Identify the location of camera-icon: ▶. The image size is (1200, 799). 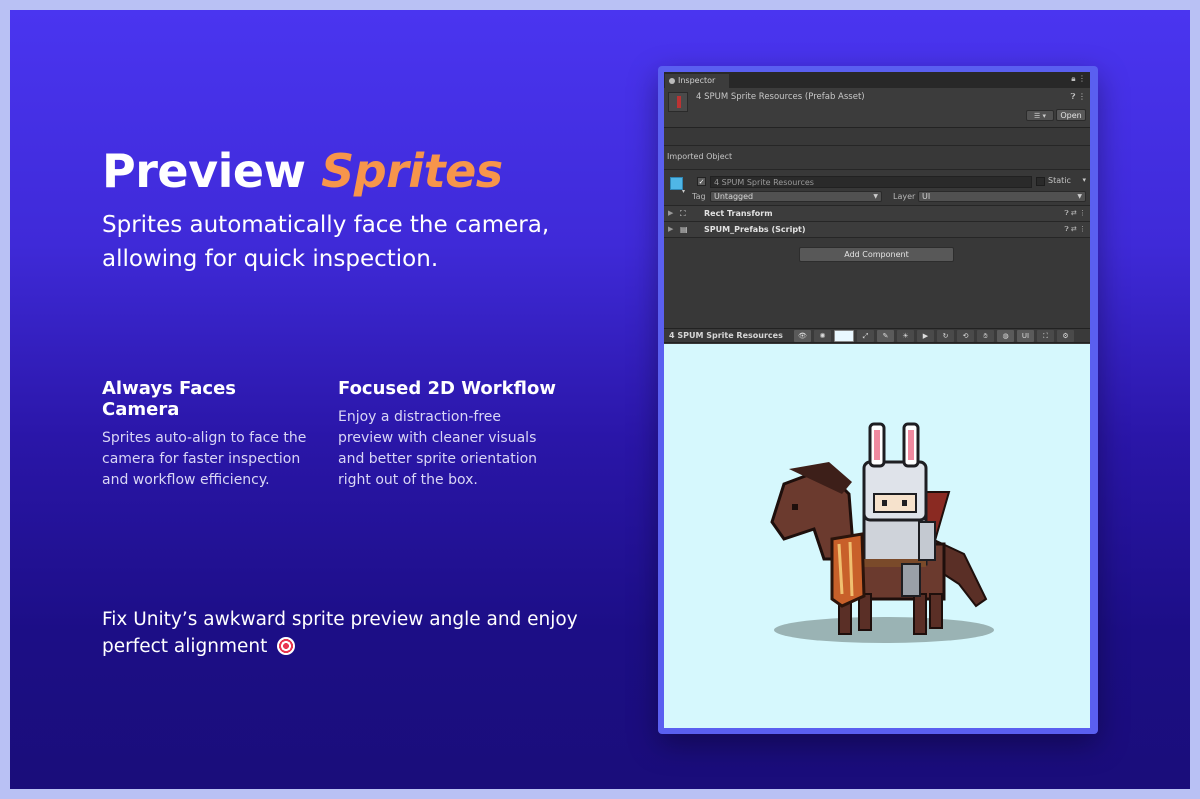
(925, 336).